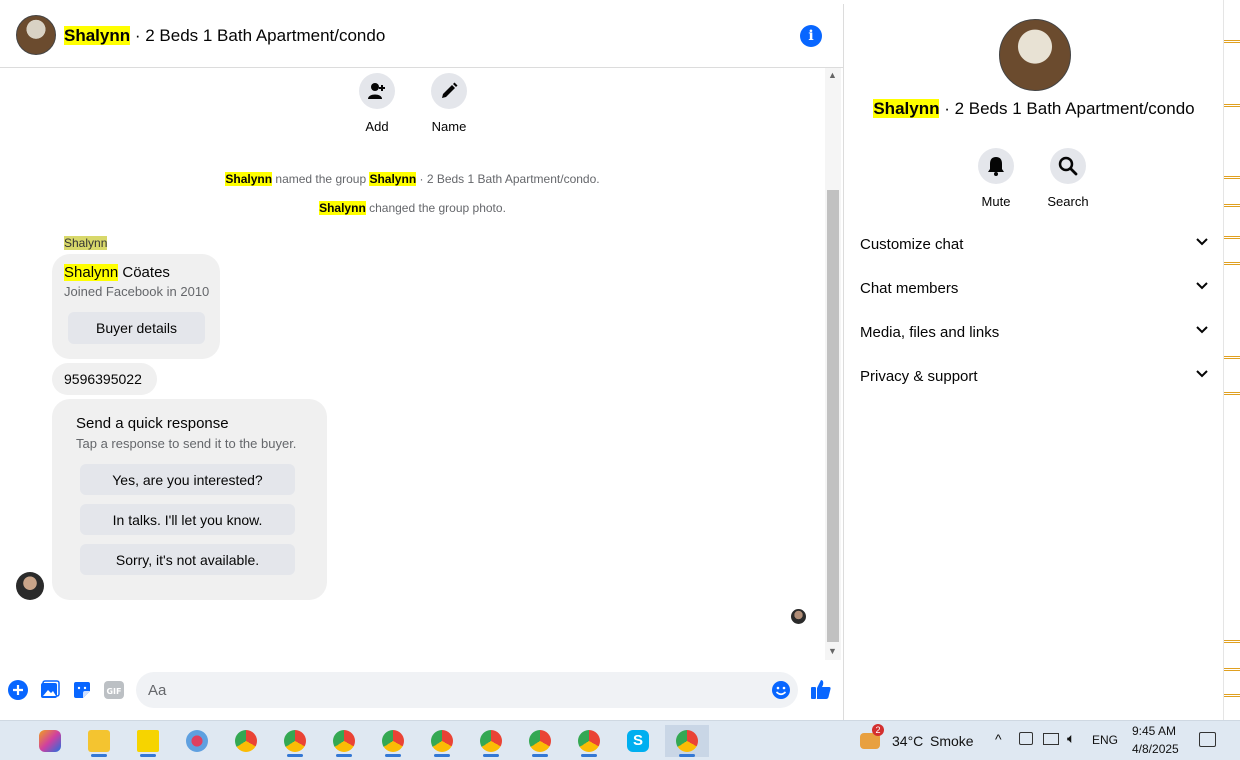  I want to click on name-group-button: Name, so click(449, 103).